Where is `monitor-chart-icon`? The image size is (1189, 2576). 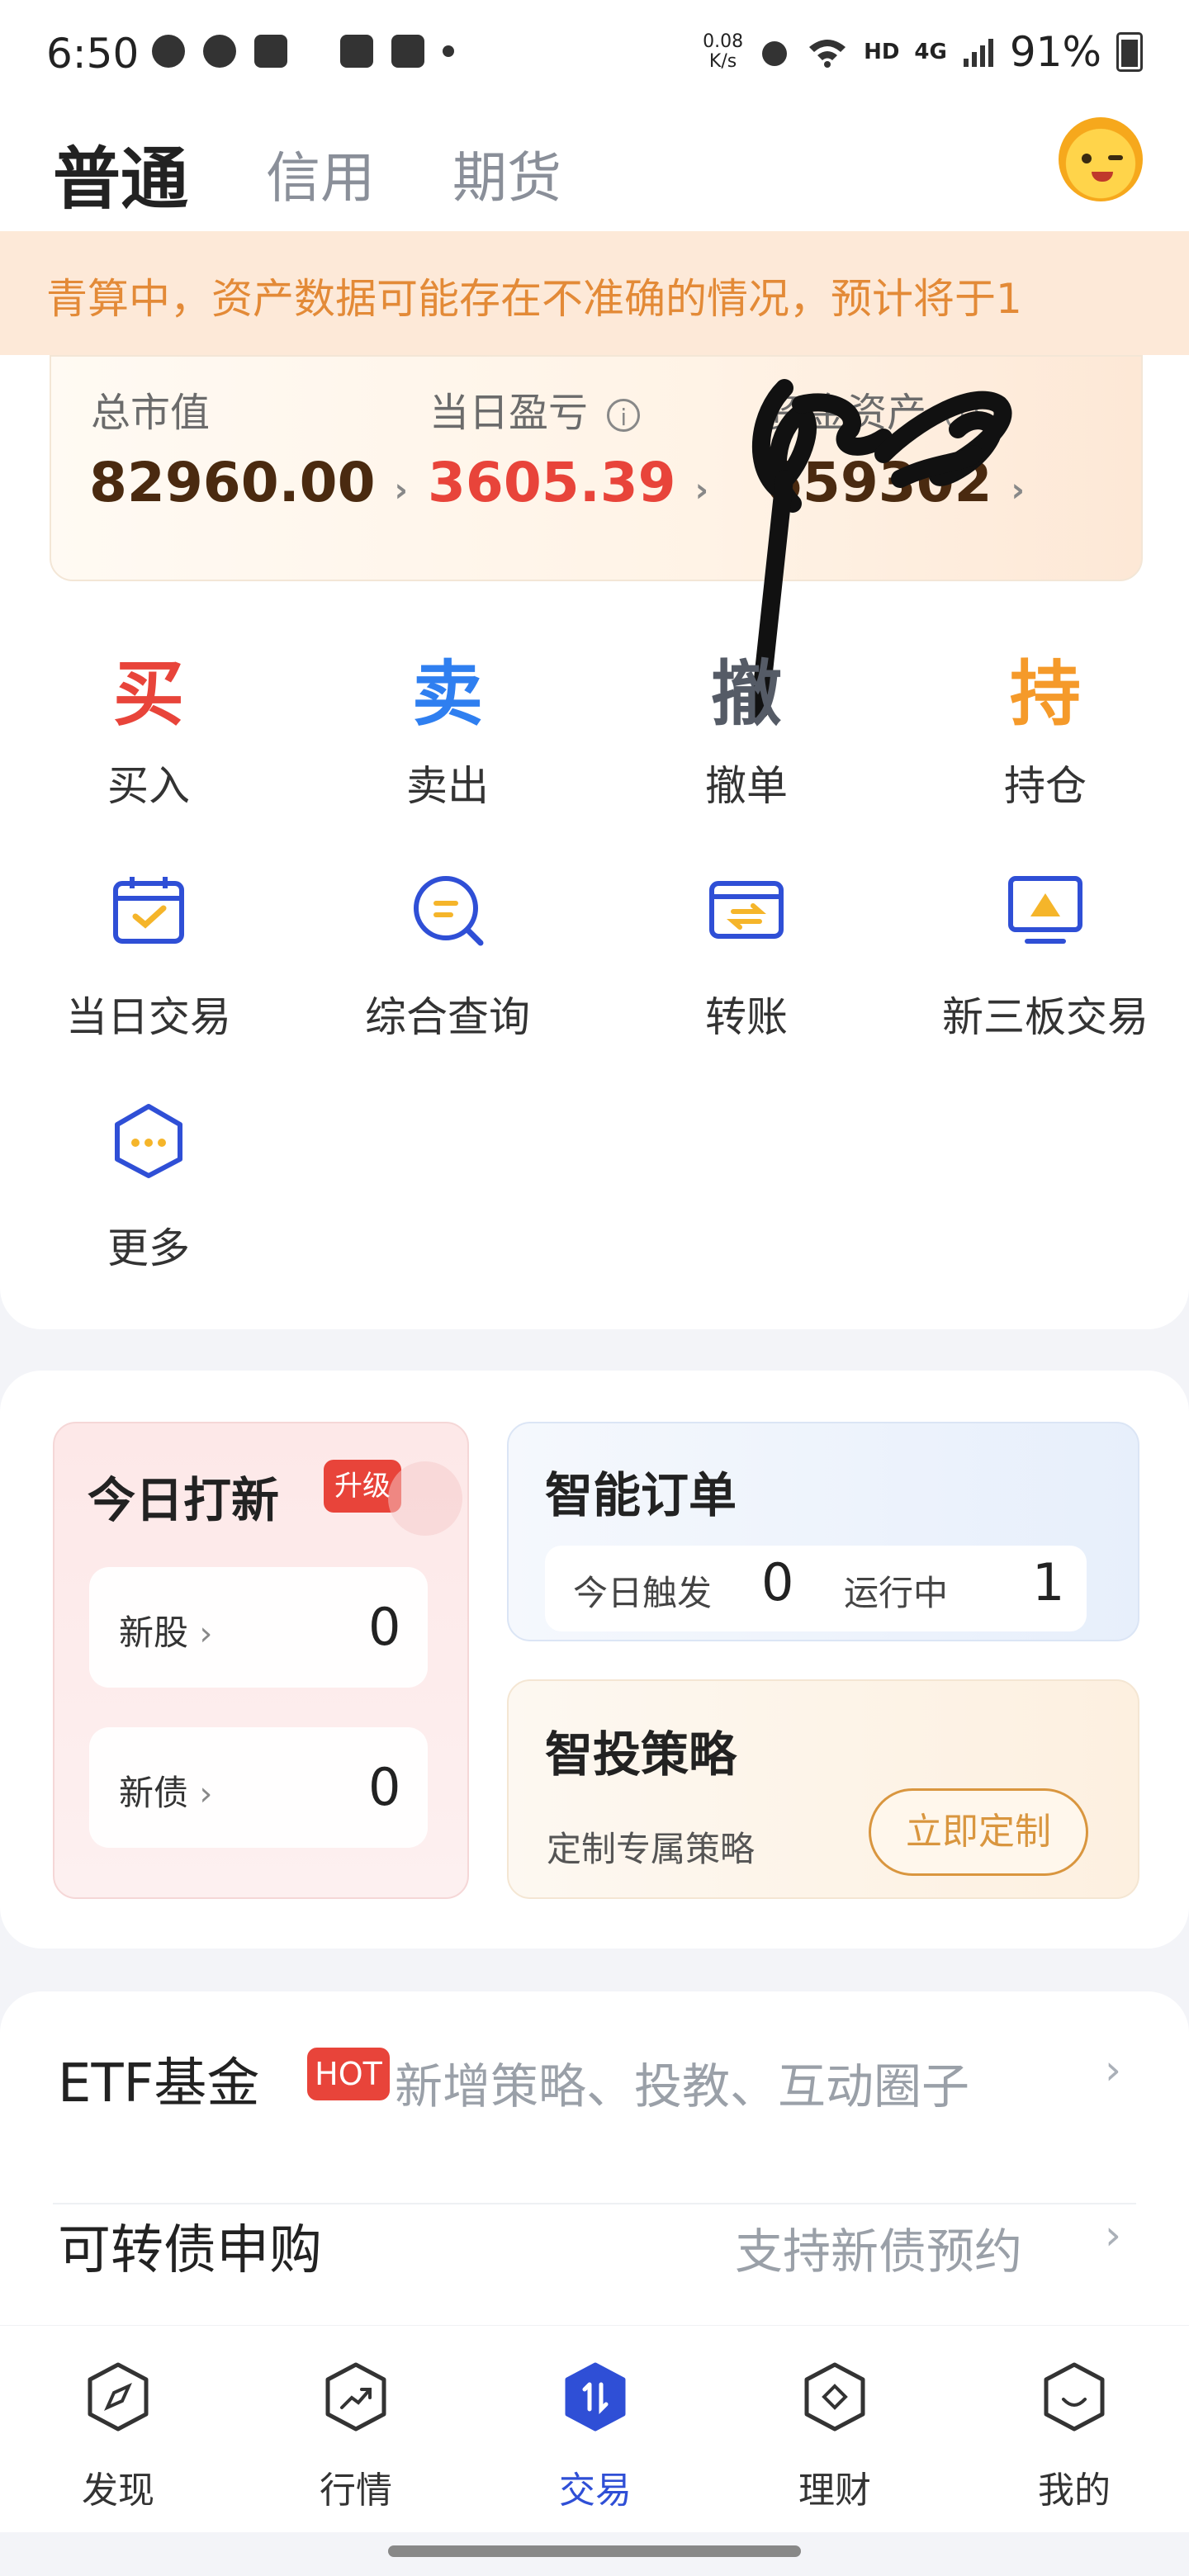 monitor-chart-icon is located at coordinates (1045, 909).